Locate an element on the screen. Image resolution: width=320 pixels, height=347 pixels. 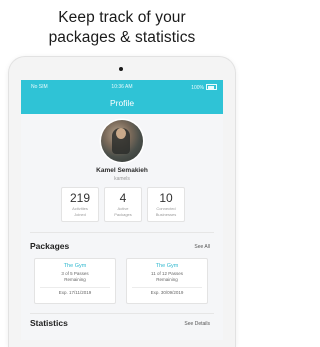
stat-label-line-2: Packages is located at coordinates (123, 214).